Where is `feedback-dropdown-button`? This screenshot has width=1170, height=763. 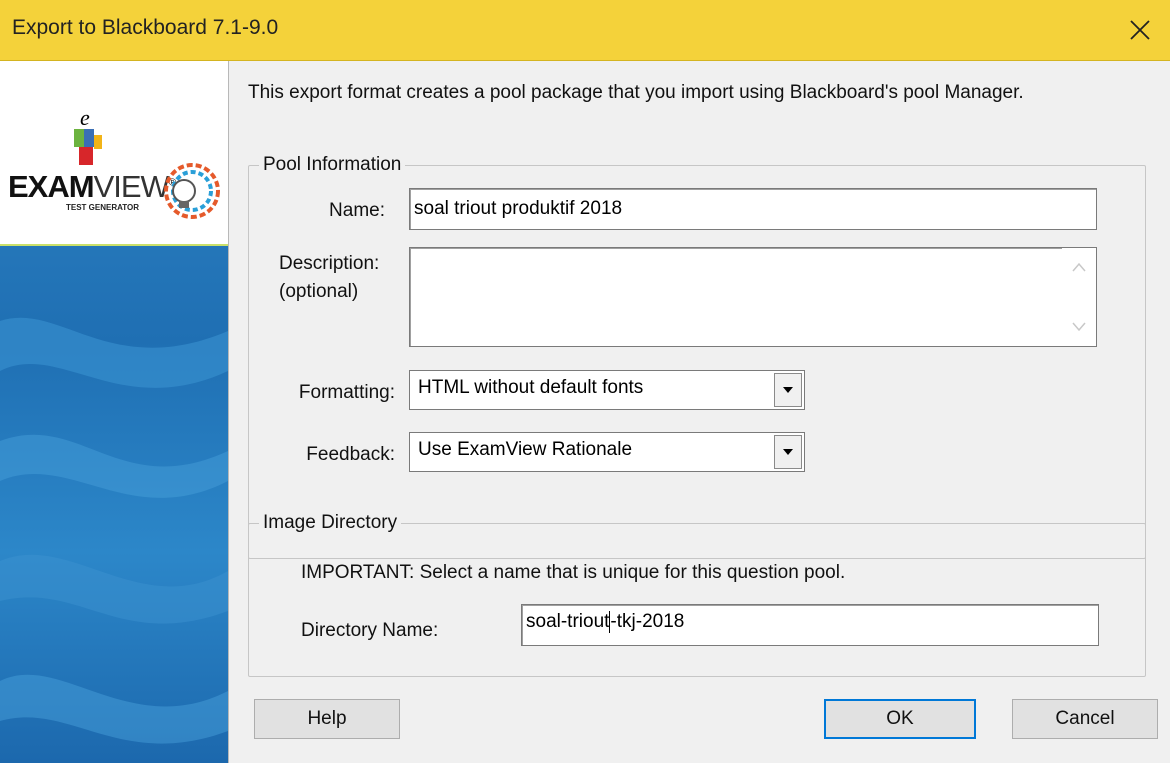
feedback-dropdown-button is located at coordinates (788, 452).